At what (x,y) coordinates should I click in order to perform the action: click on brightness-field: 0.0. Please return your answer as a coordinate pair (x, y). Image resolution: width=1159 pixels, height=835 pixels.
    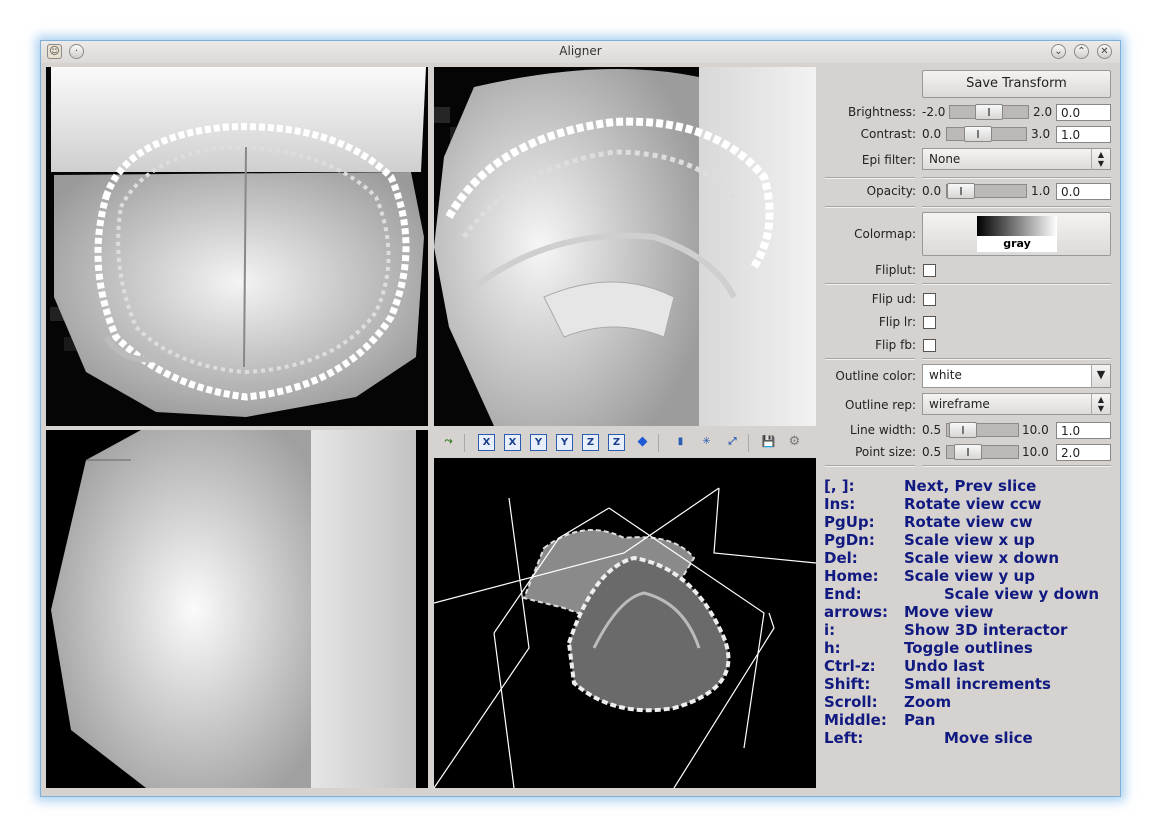
    Looking at the image, I should click on (1083, 112).